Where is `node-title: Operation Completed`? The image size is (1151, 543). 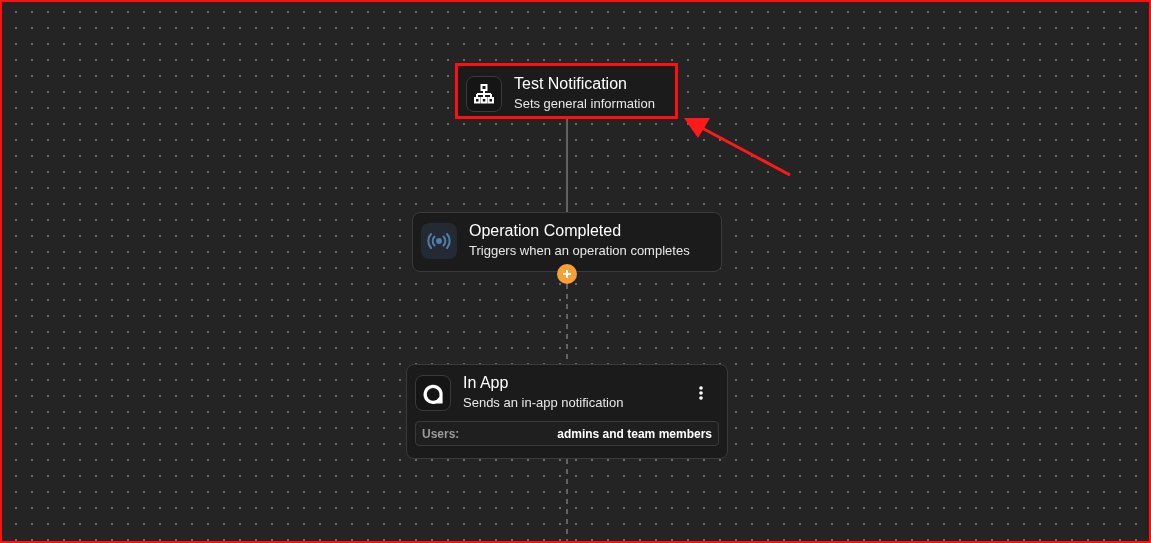
node-title: Operation Completed is located at coordinates (546, 231).